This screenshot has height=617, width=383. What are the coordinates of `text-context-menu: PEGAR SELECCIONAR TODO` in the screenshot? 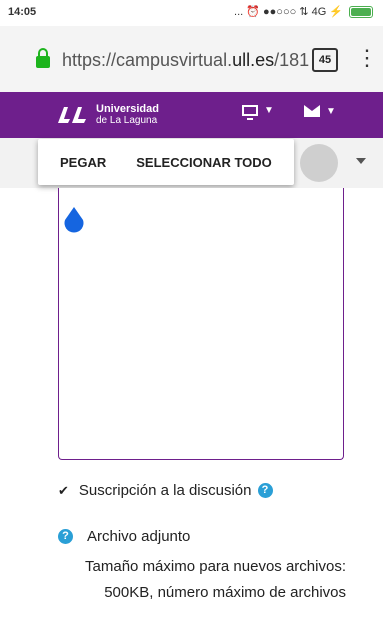 It's located at (166, 162).